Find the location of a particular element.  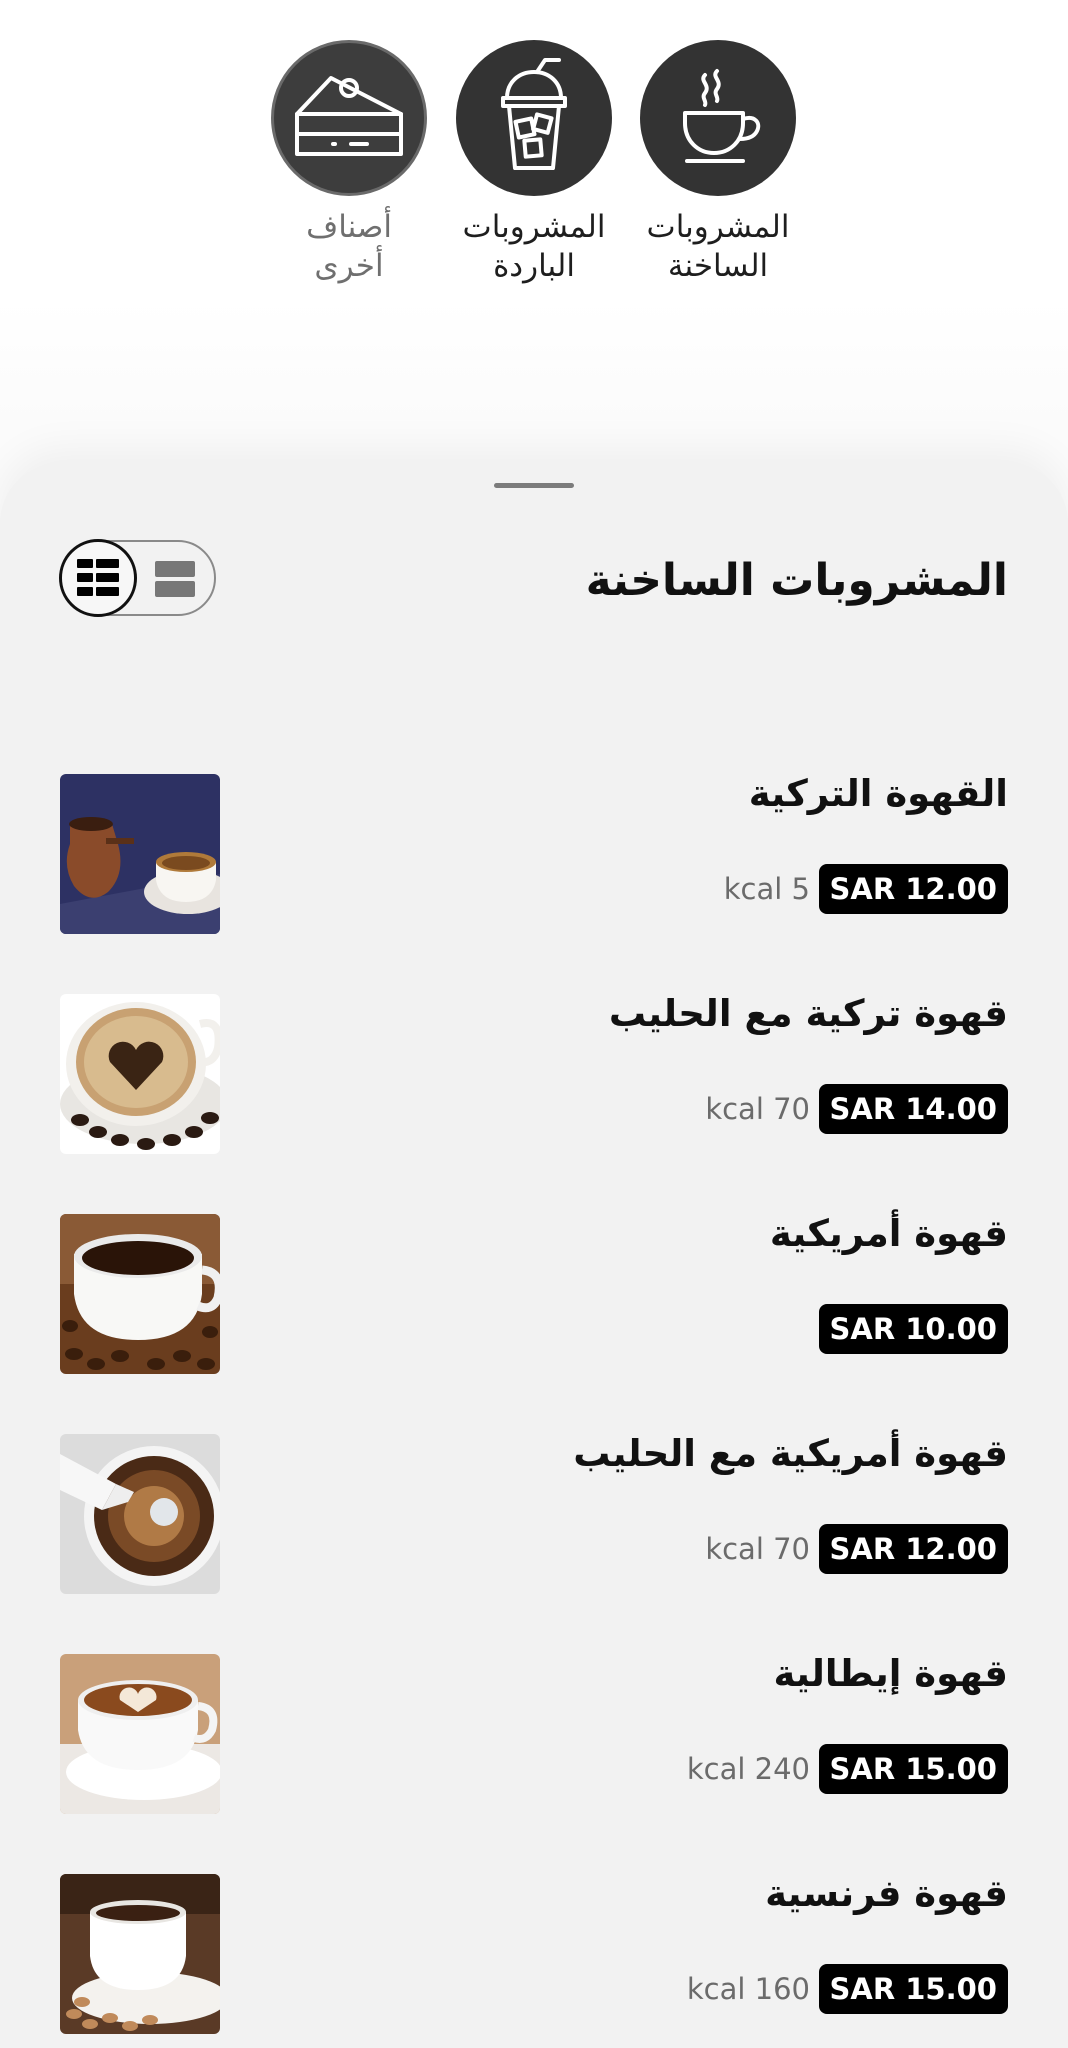

cake-slice-icon is located at coordinates (349, 118).